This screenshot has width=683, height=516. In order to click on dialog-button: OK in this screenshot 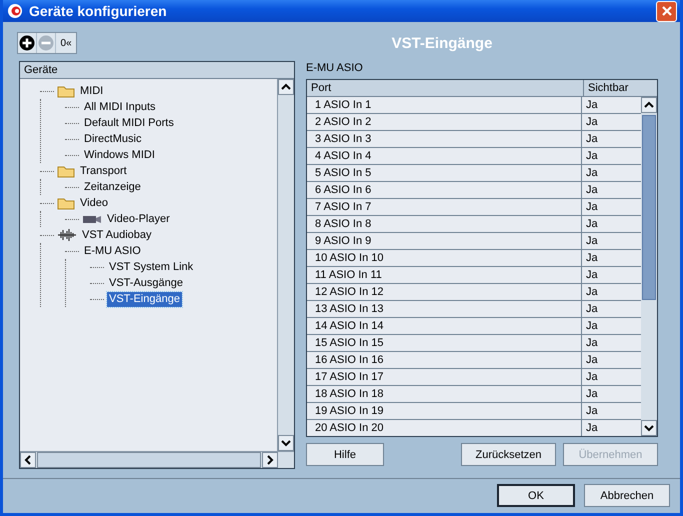, I will do `click(536, 495)`.